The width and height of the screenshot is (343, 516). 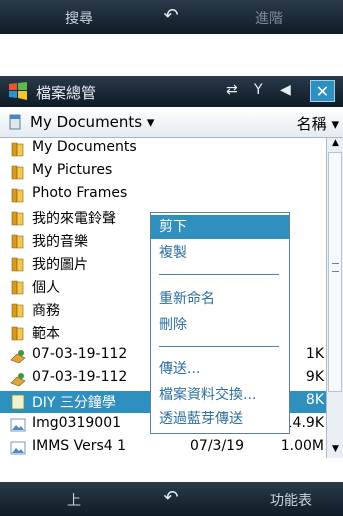 What do you see at coordinates (86, 122) in the screenshot?
I see `current-folder-label: My Documents` at bounding box center [86, 122].